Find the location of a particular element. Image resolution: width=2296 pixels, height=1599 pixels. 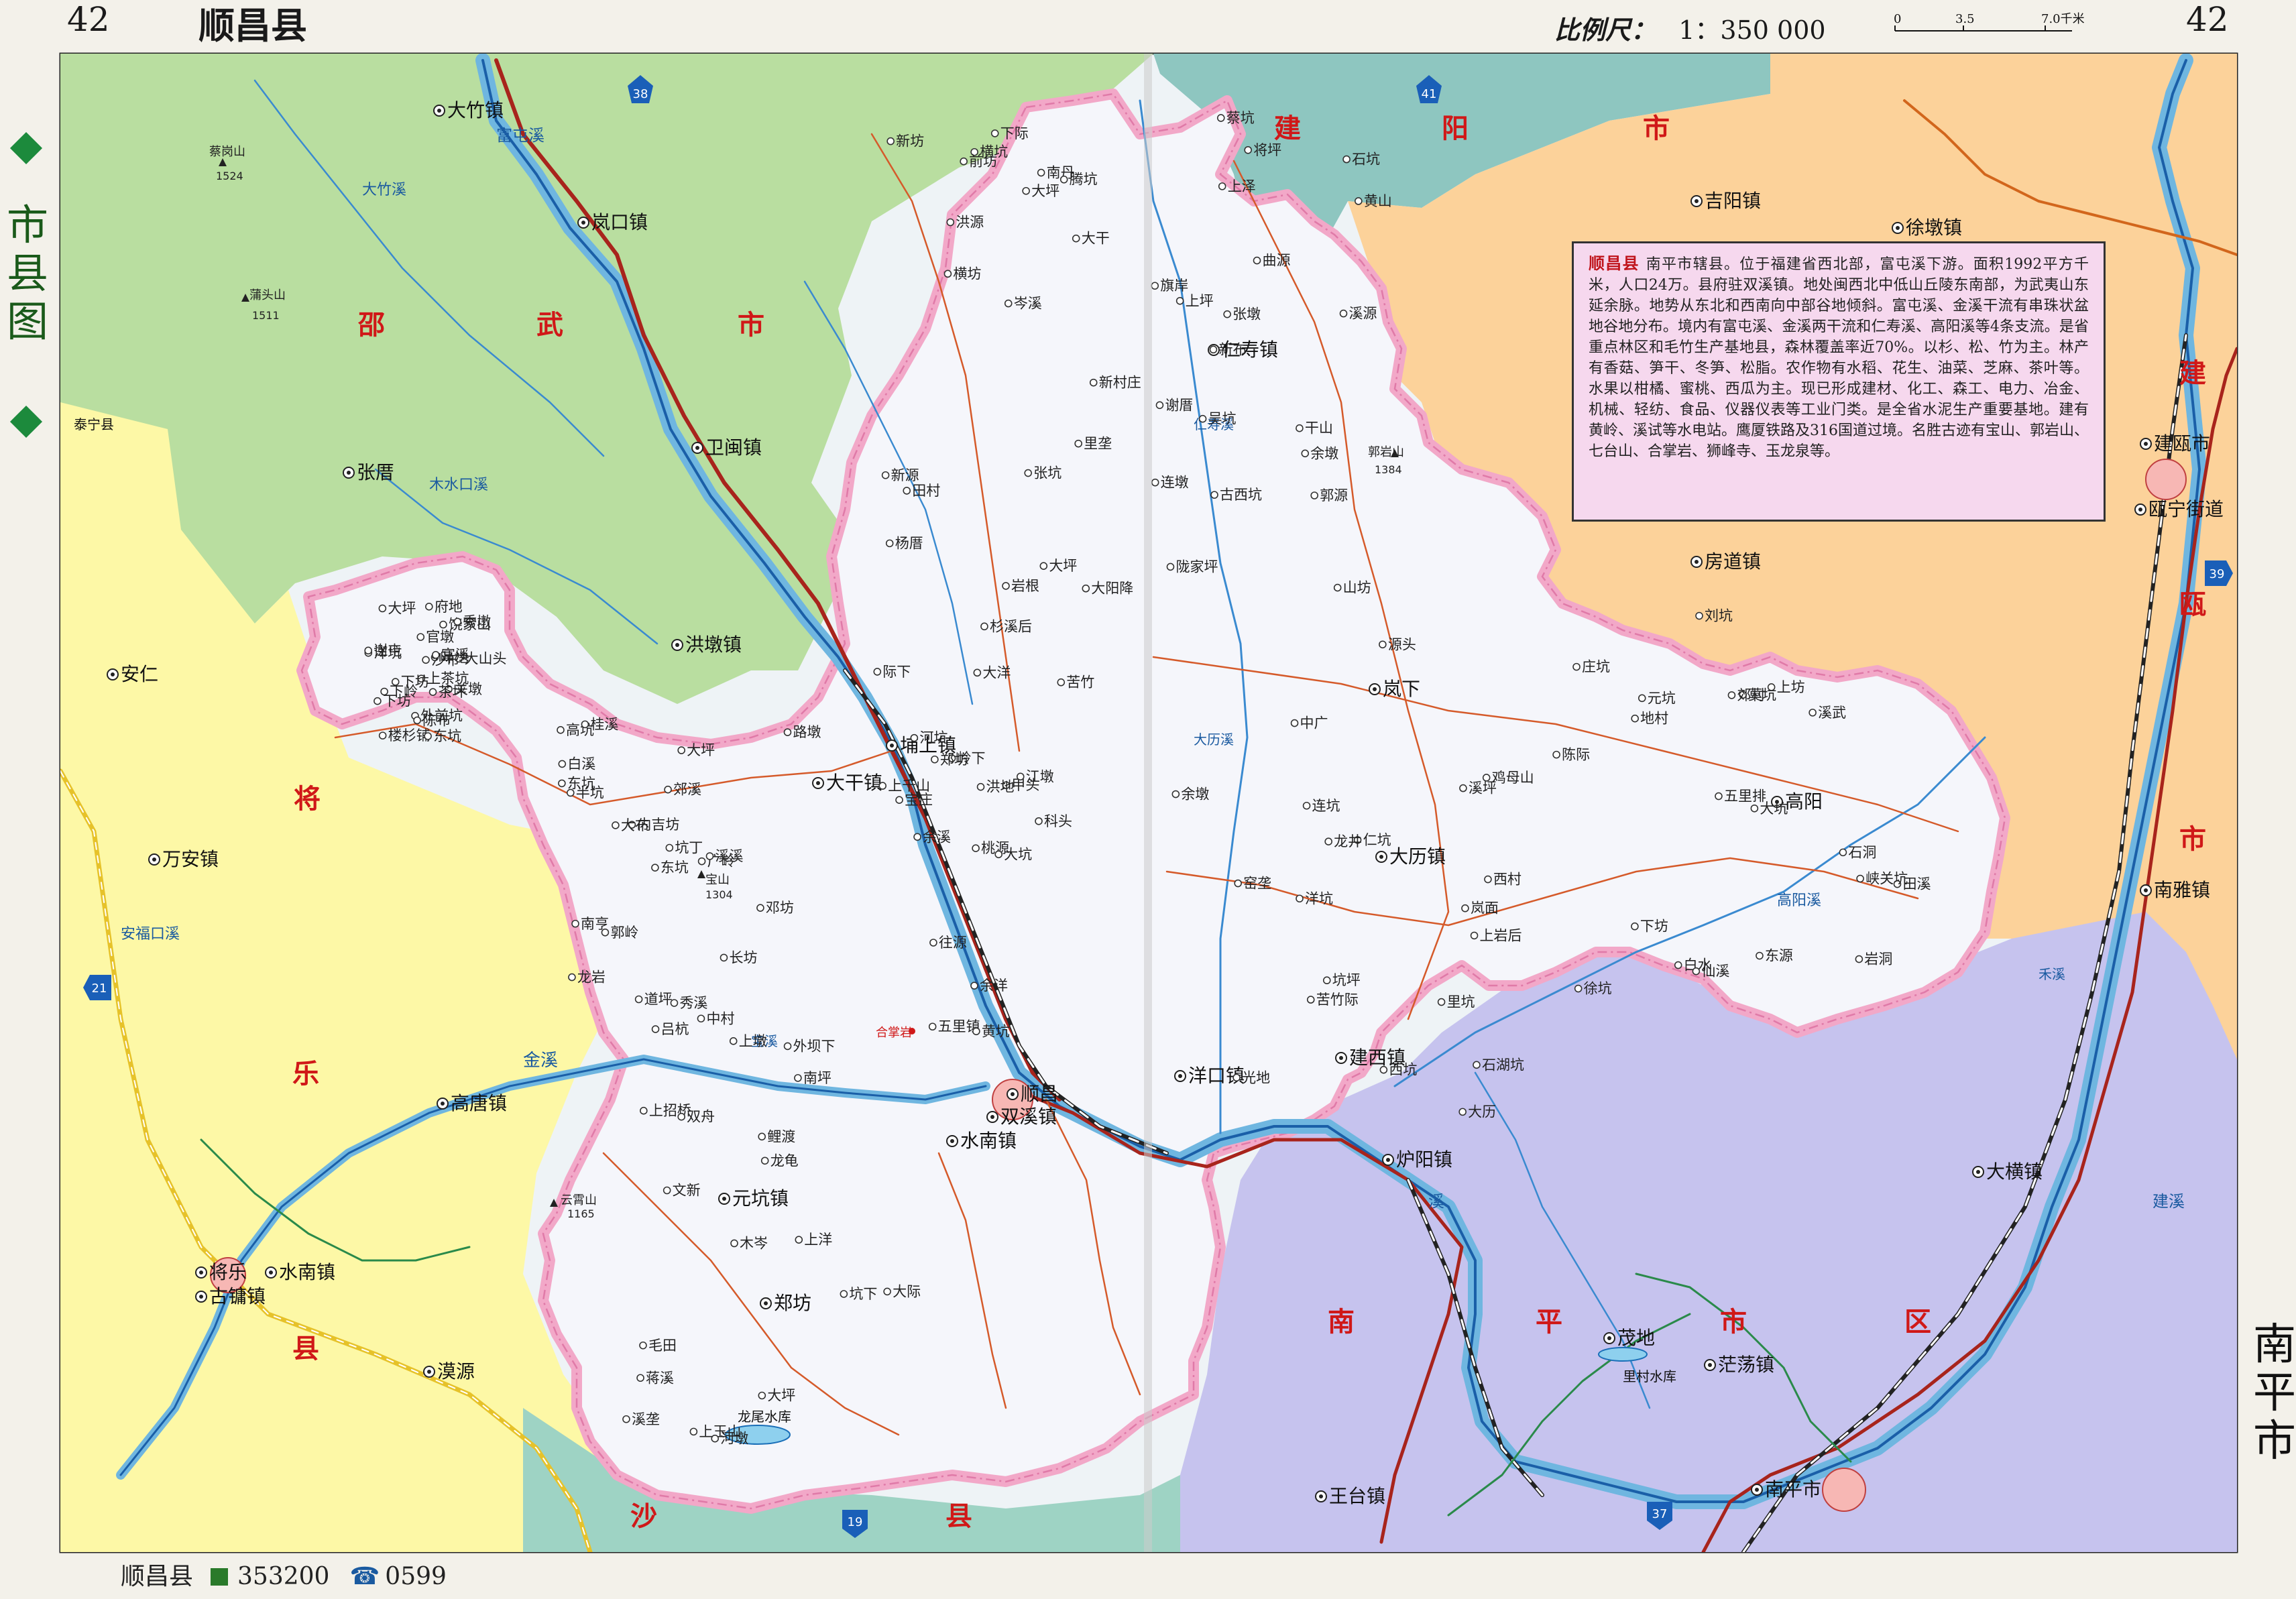

svg-text: 蔡岗山 is located at coordinates (227, 152).